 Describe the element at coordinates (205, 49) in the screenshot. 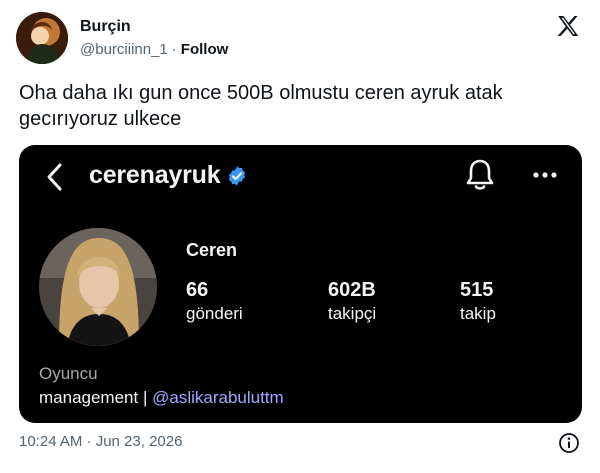

I see `follow-button: Follow` at that location.